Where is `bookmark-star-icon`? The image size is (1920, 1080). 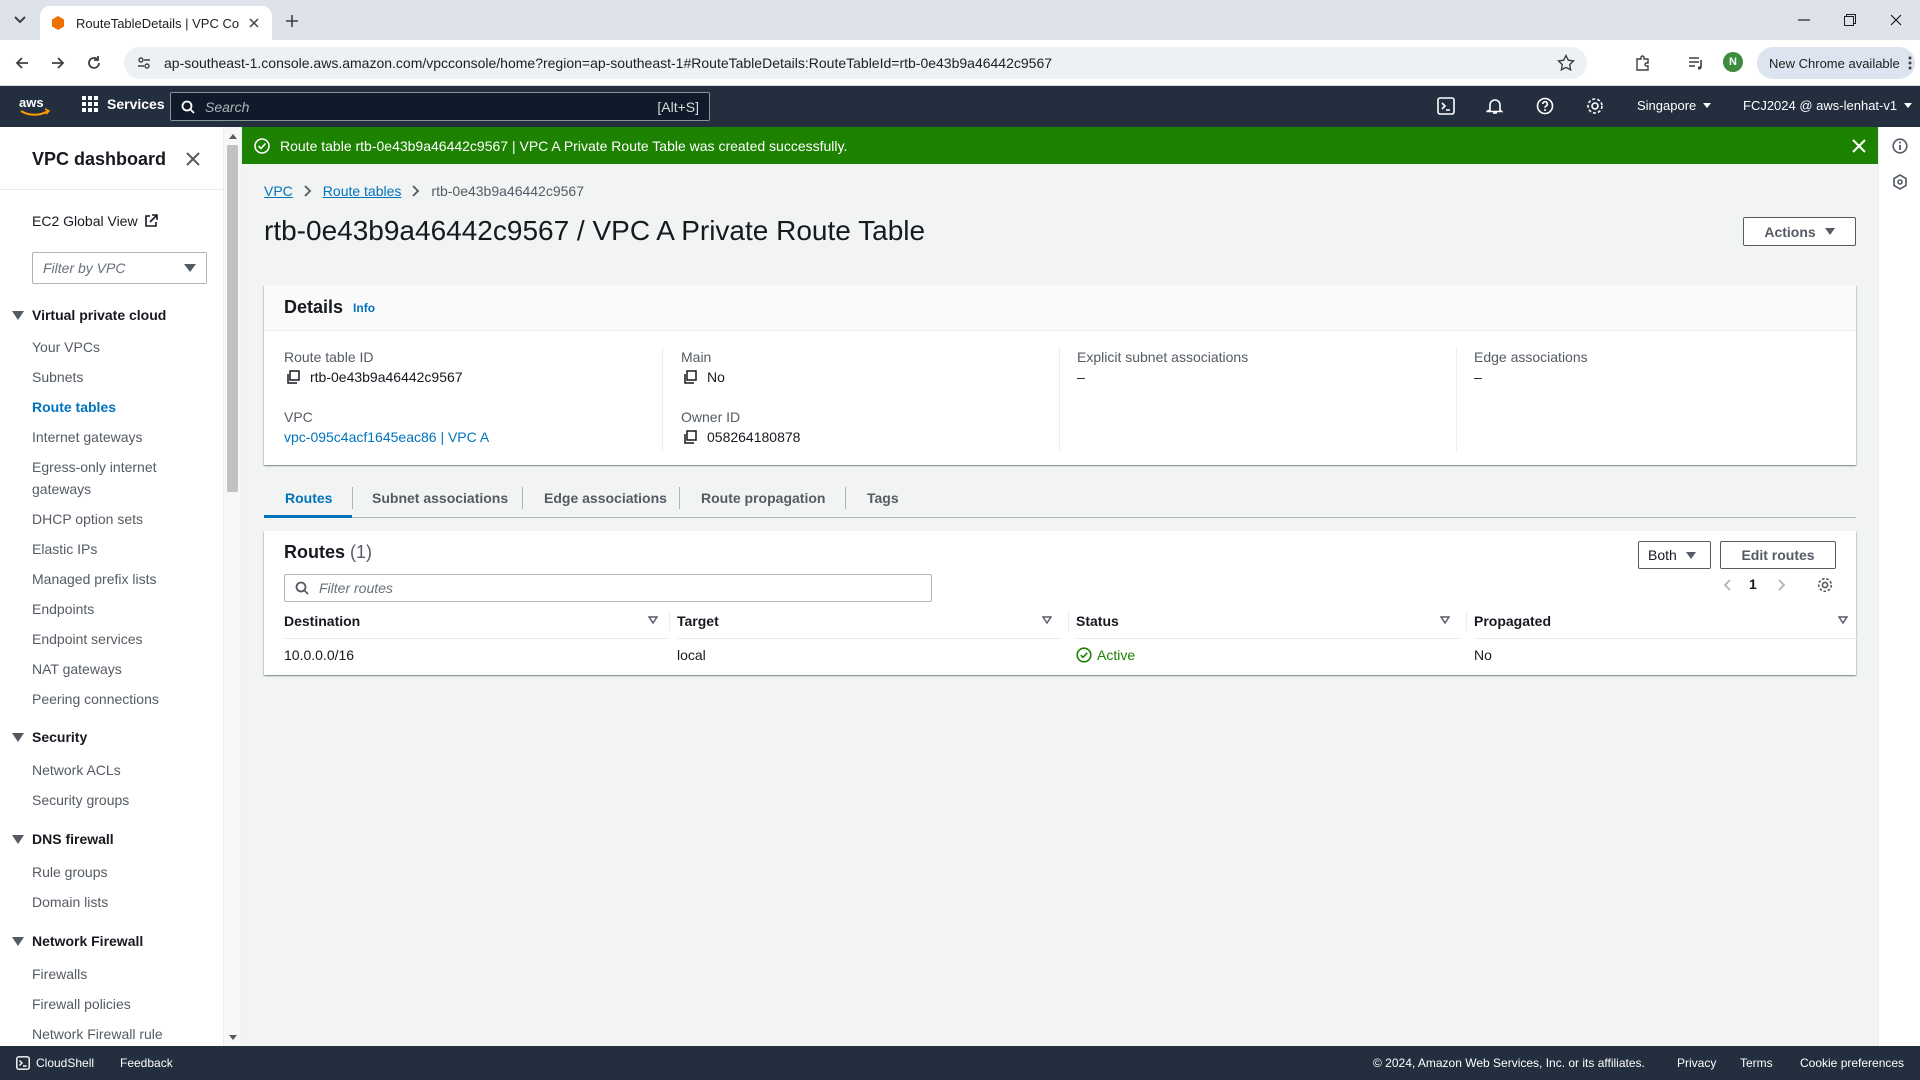
bookmark-star-icon is located at coordinates (1566, 63).